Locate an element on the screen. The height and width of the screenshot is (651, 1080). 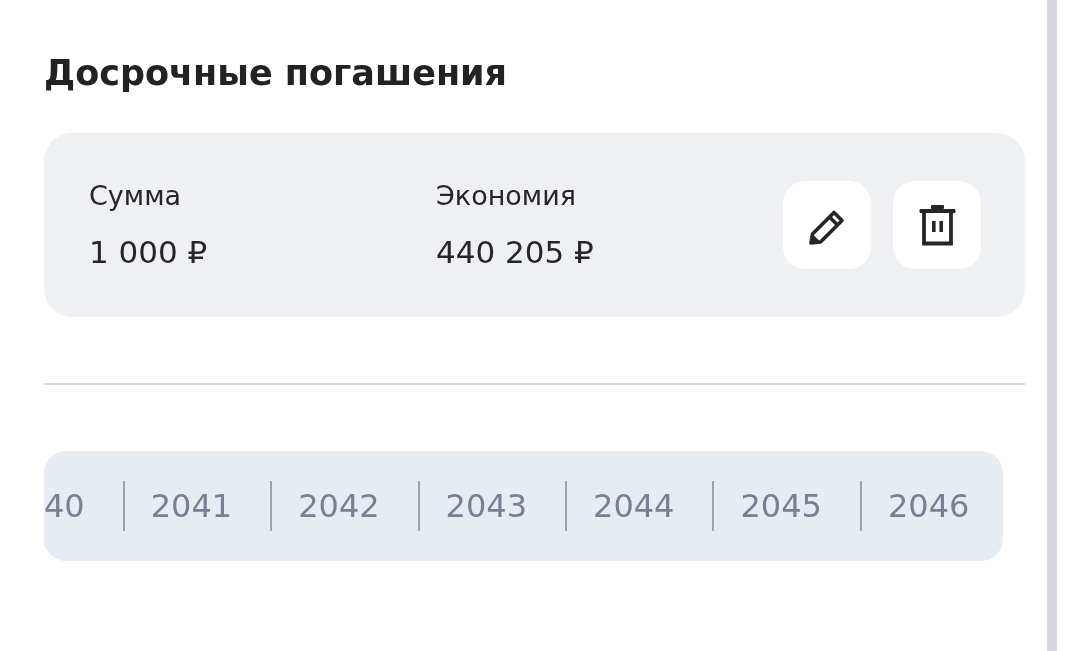
field-value: 1 000 ₽ is located at coordinates (149, 252).